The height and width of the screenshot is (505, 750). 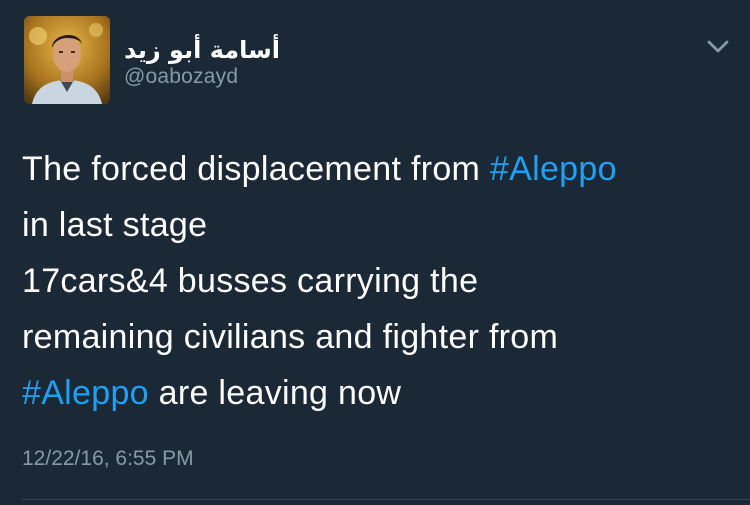 I want to click on divider, so click(x=386, y=499).